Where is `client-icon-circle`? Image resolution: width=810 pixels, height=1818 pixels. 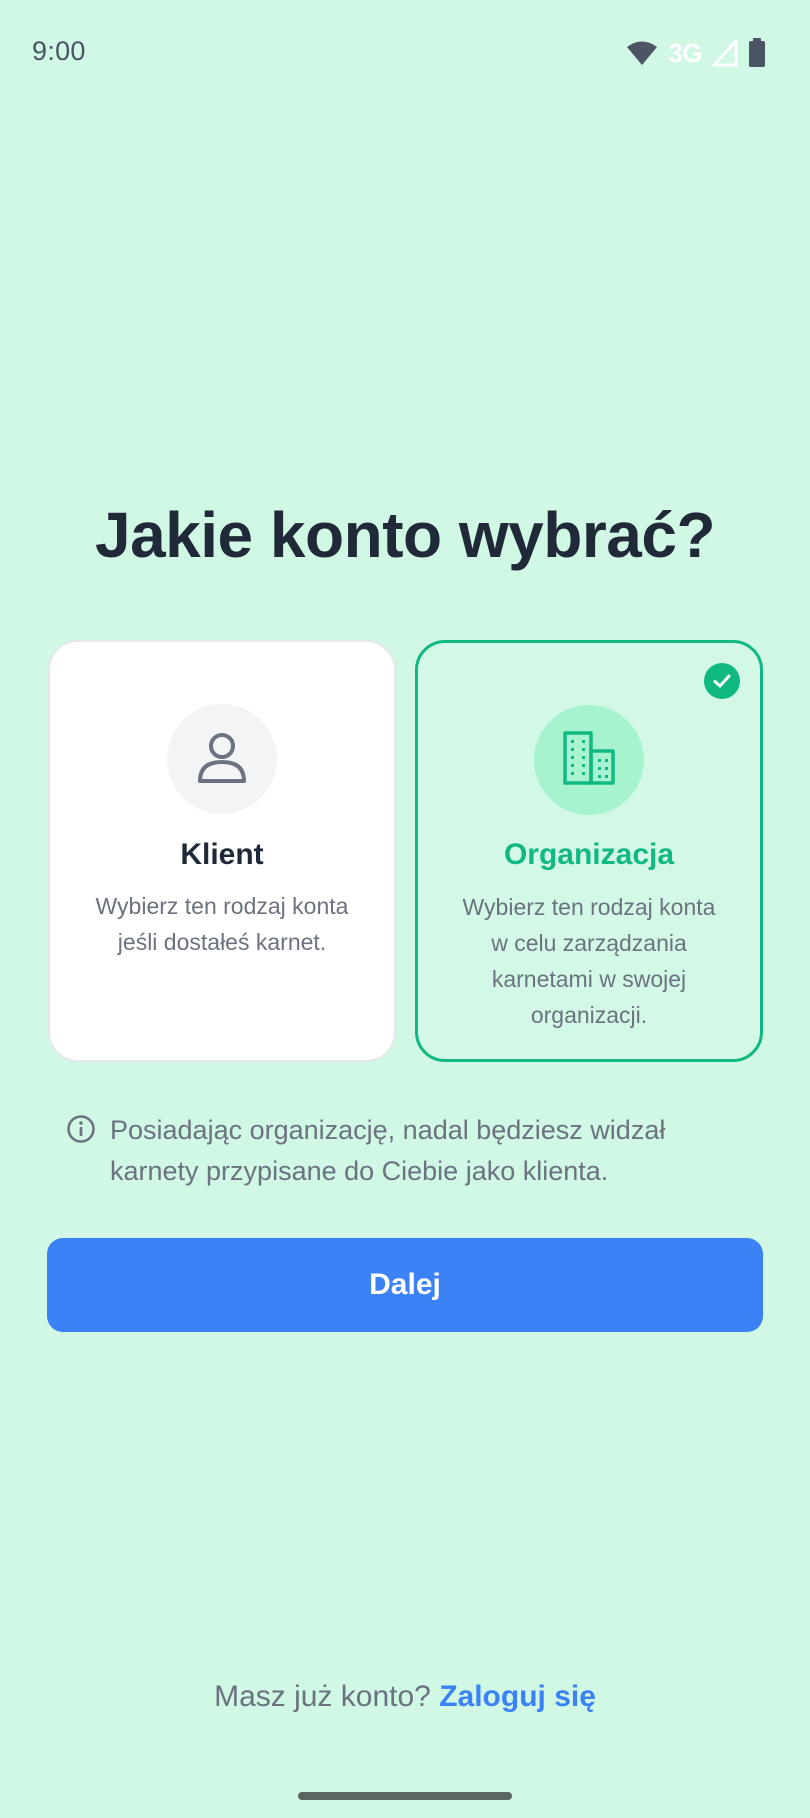
client-icon-circle is located at coordinates (222, 759).